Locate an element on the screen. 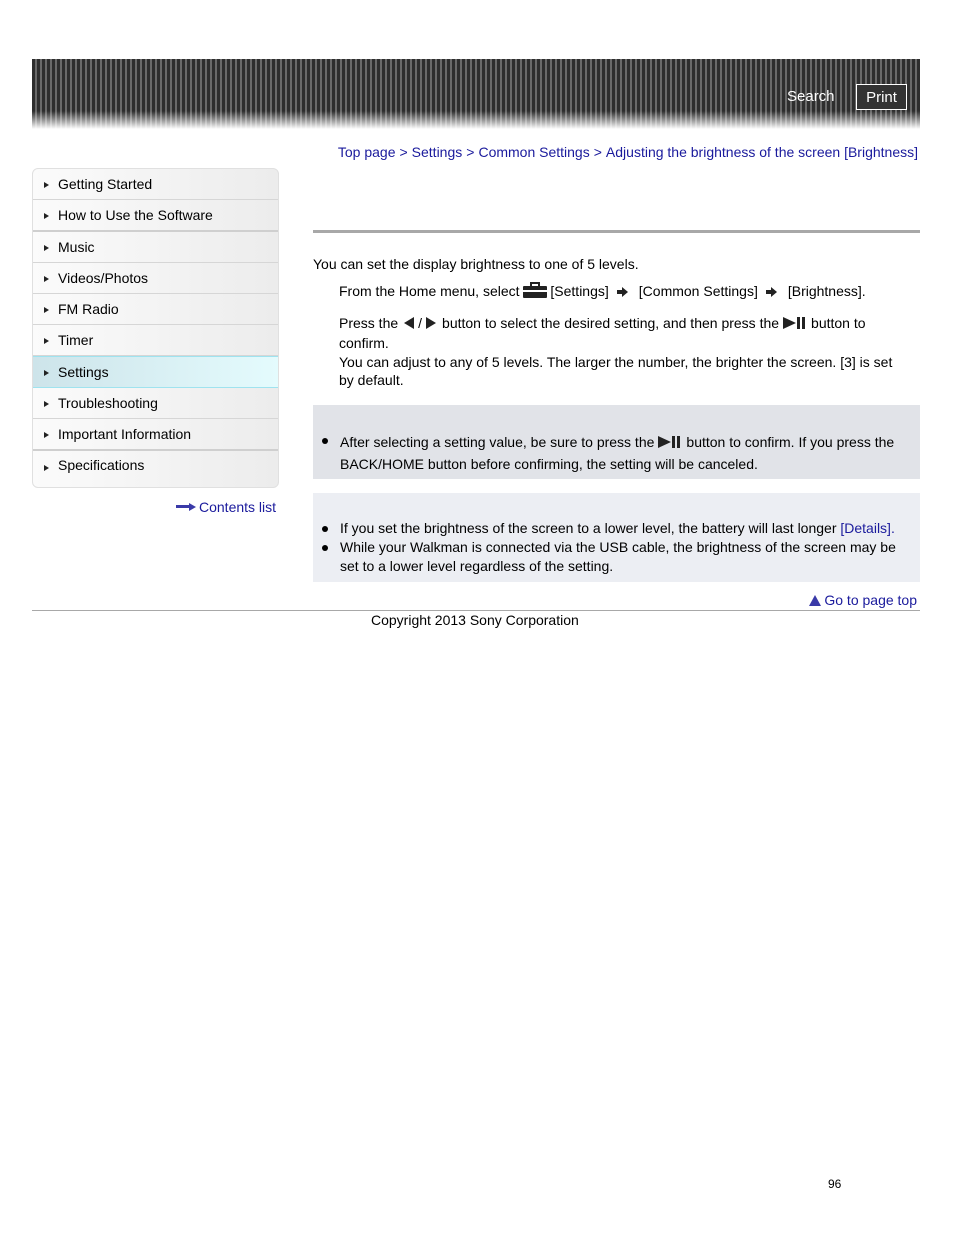 The height and width of the screenshot is (1235, 954). step-1-brightness: [Brightness]. is located at coordinates (826, 291).